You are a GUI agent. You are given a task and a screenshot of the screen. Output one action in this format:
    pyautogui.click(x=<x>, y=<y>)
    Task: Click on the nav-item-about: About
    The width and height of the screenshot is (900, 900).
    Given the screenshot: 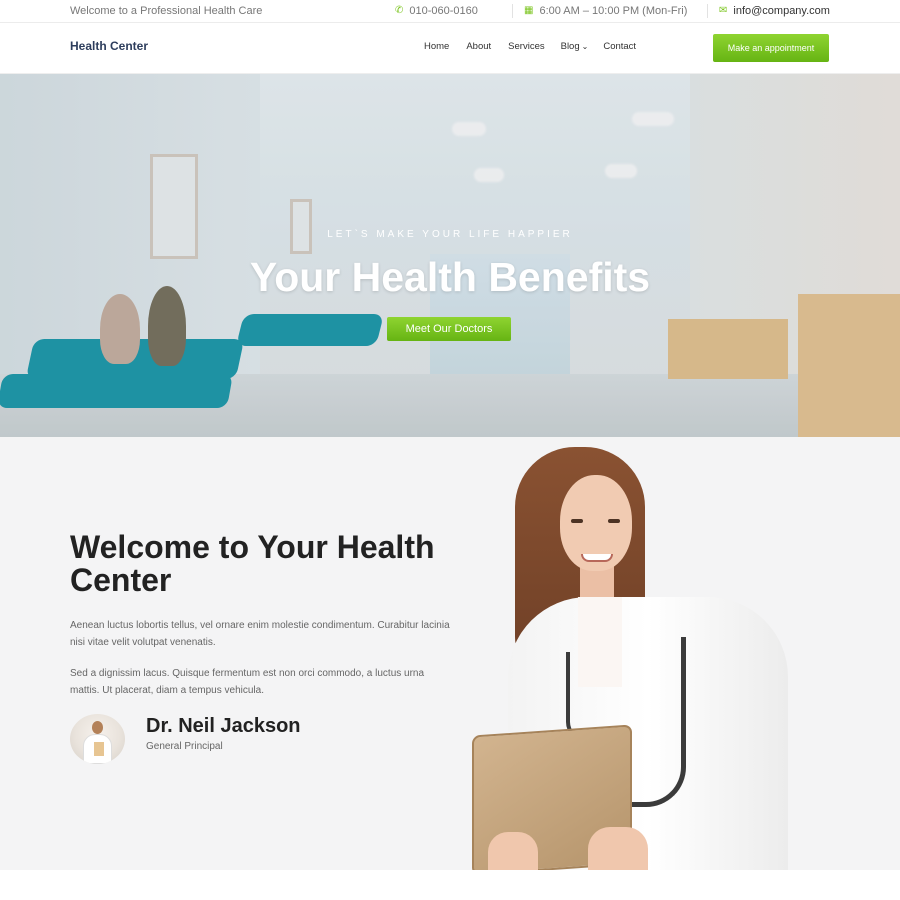 What is the action you would take?
    pyautogui.click(x=478, y=46)
    